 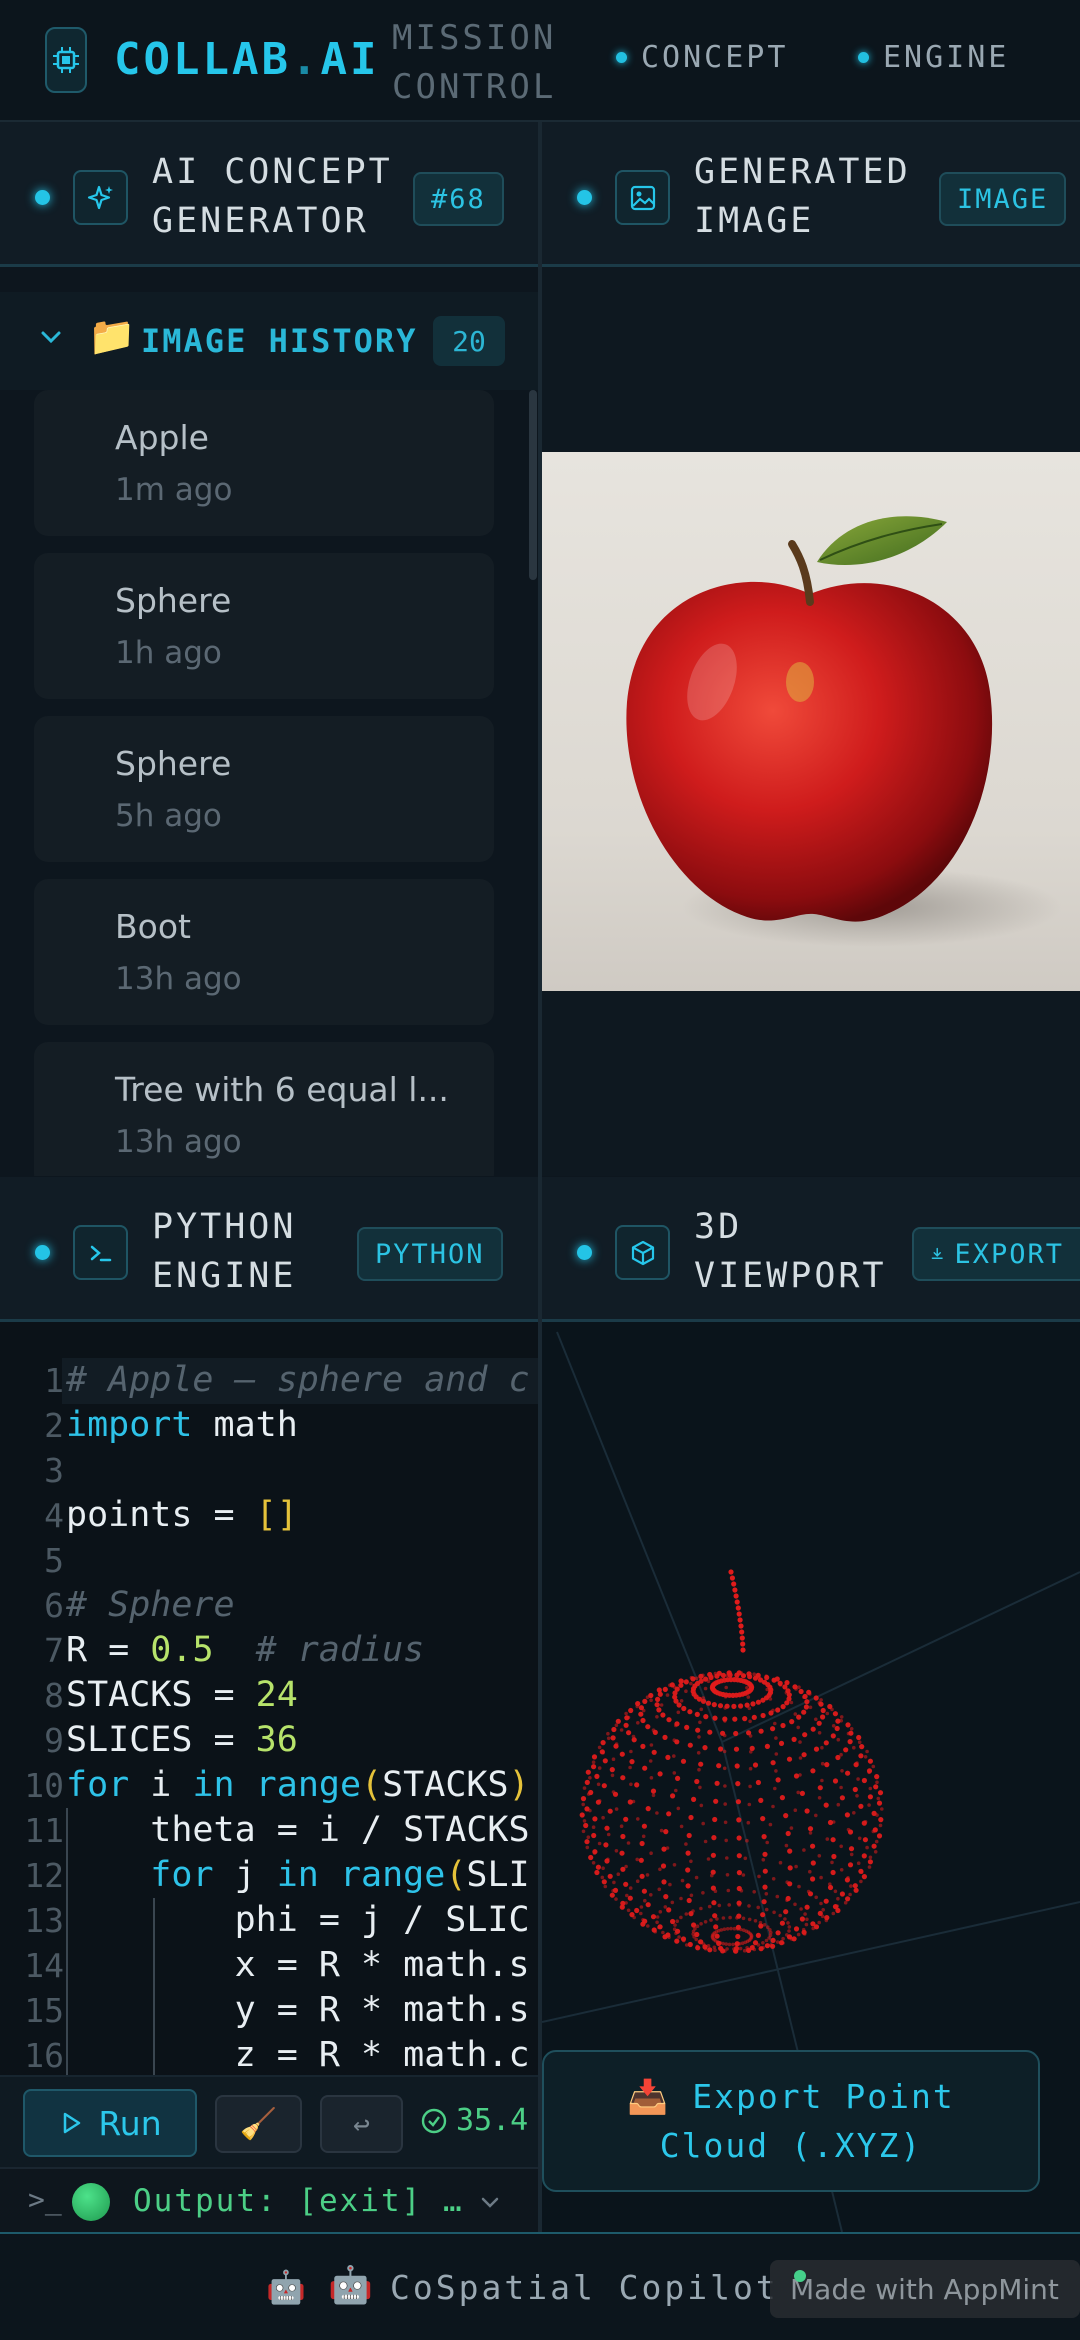 I want to click on export-point-cloud-button: 📥 Export Point Cloud (.XYZ), so click(x=791, y=2121).